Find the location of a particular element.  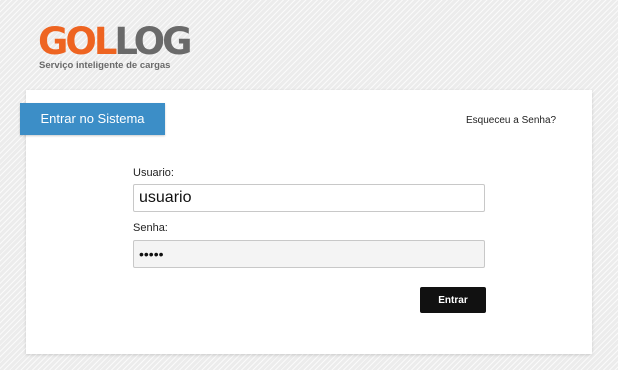

username-label: Usuario: is located at coordinates (153, 173).